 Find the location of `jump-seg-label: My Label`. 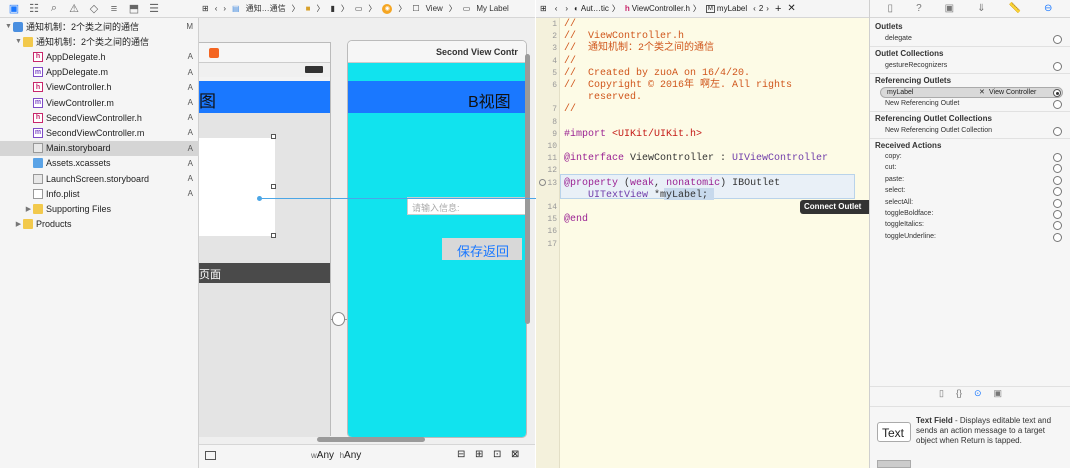

jump-seg-label: My Label is located at coordinates (492, 8).